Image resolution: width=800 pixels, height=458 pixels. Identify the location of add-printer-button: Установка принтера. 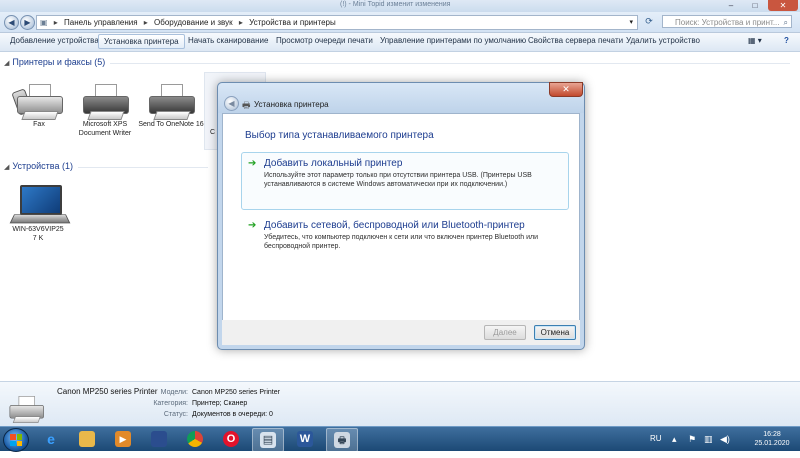
(141, 41).